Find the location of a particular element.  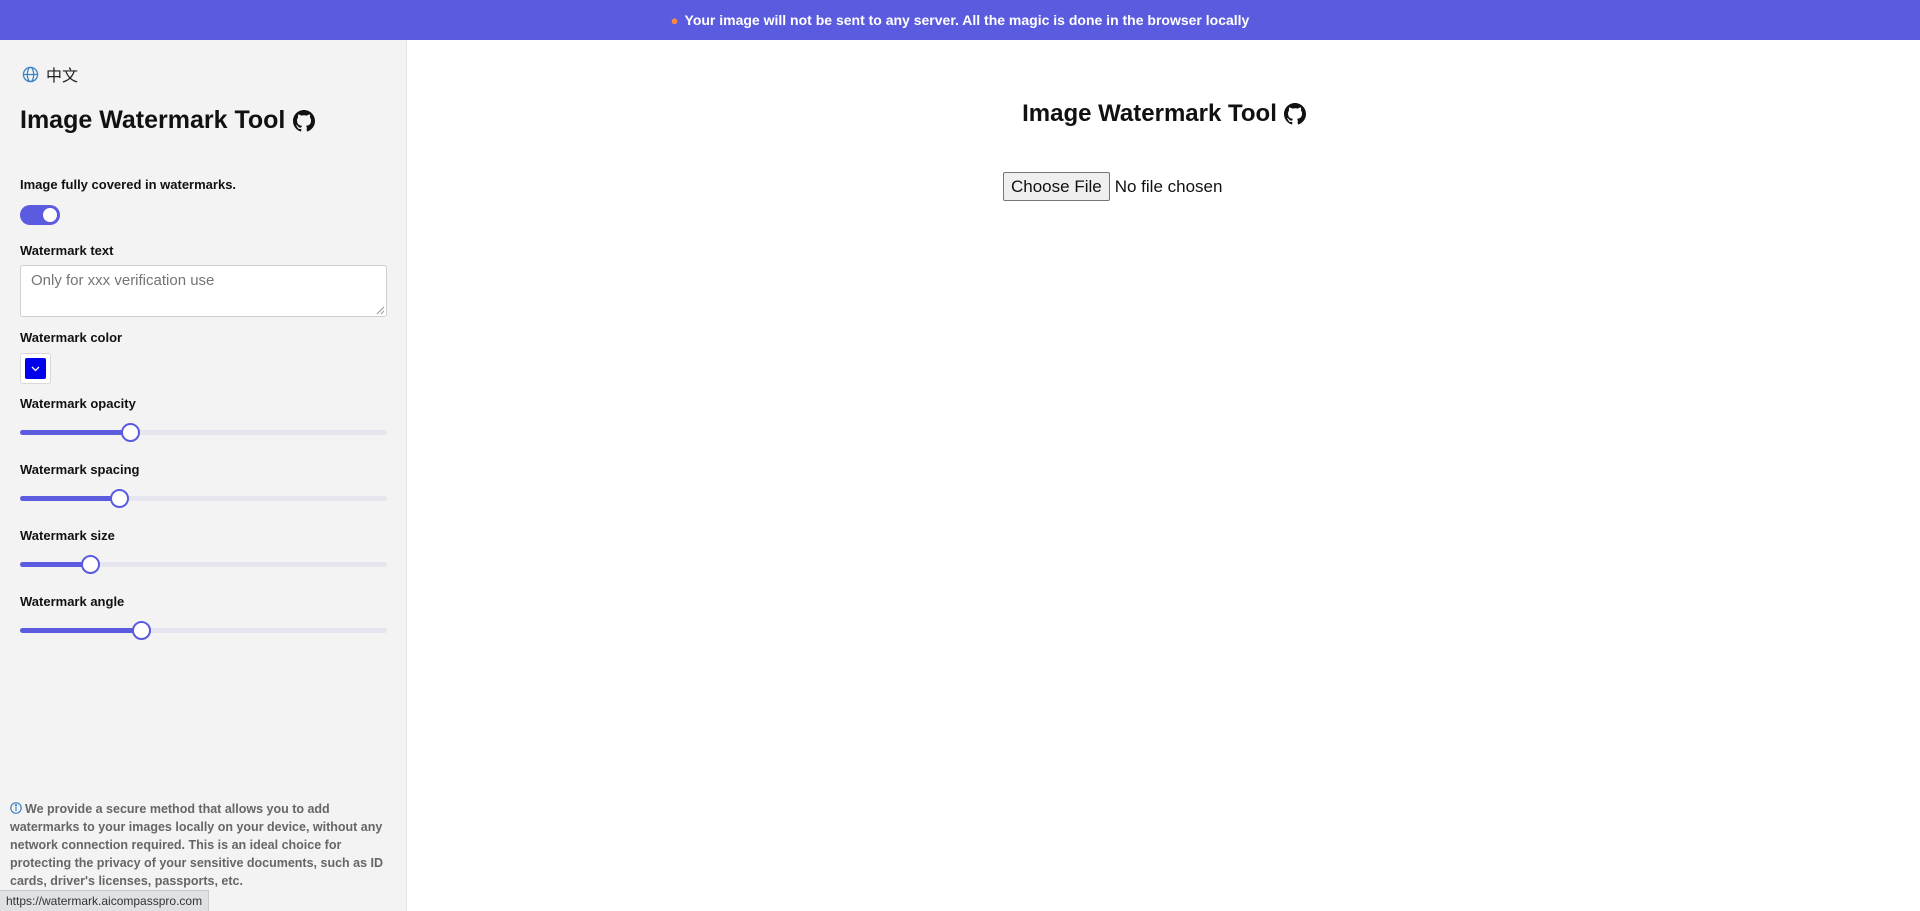

globe-icon is located at coordinates (30, 74).